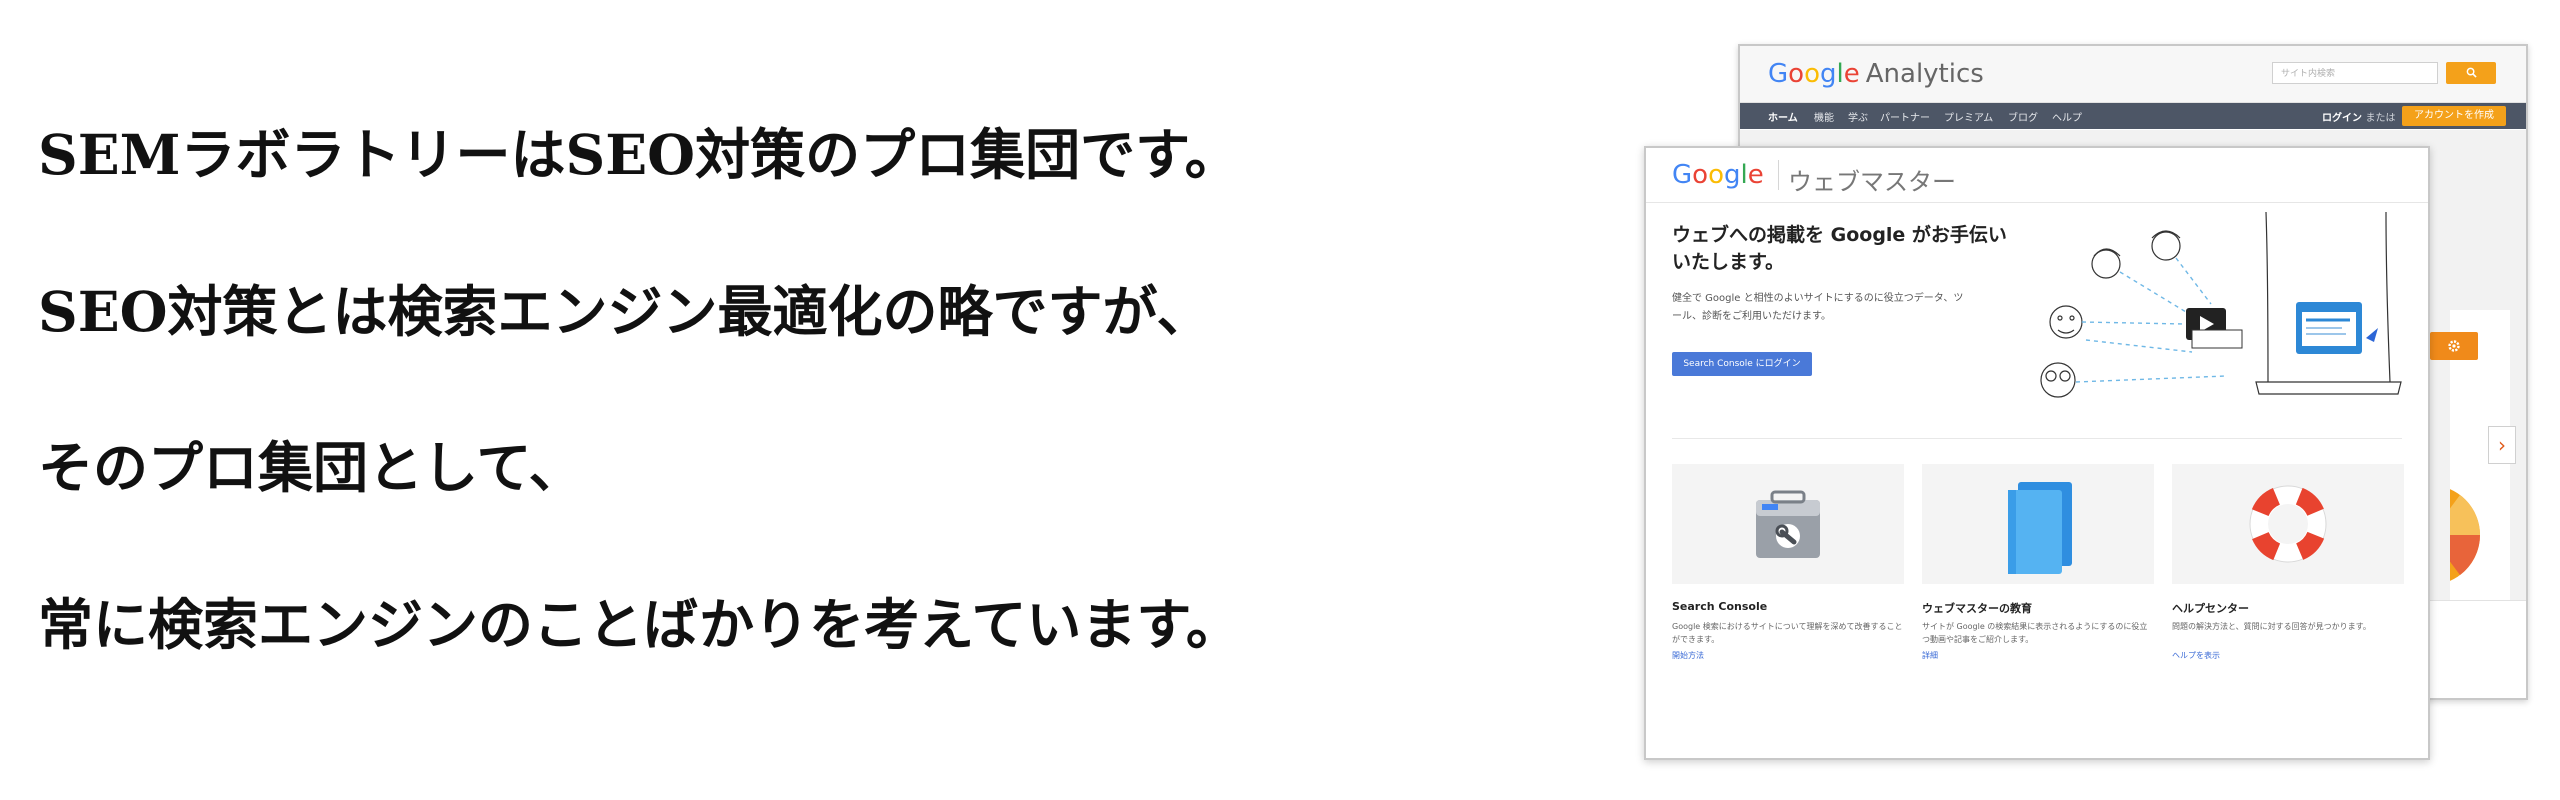  I want to click on hero-illustration, so click(2221, 305).